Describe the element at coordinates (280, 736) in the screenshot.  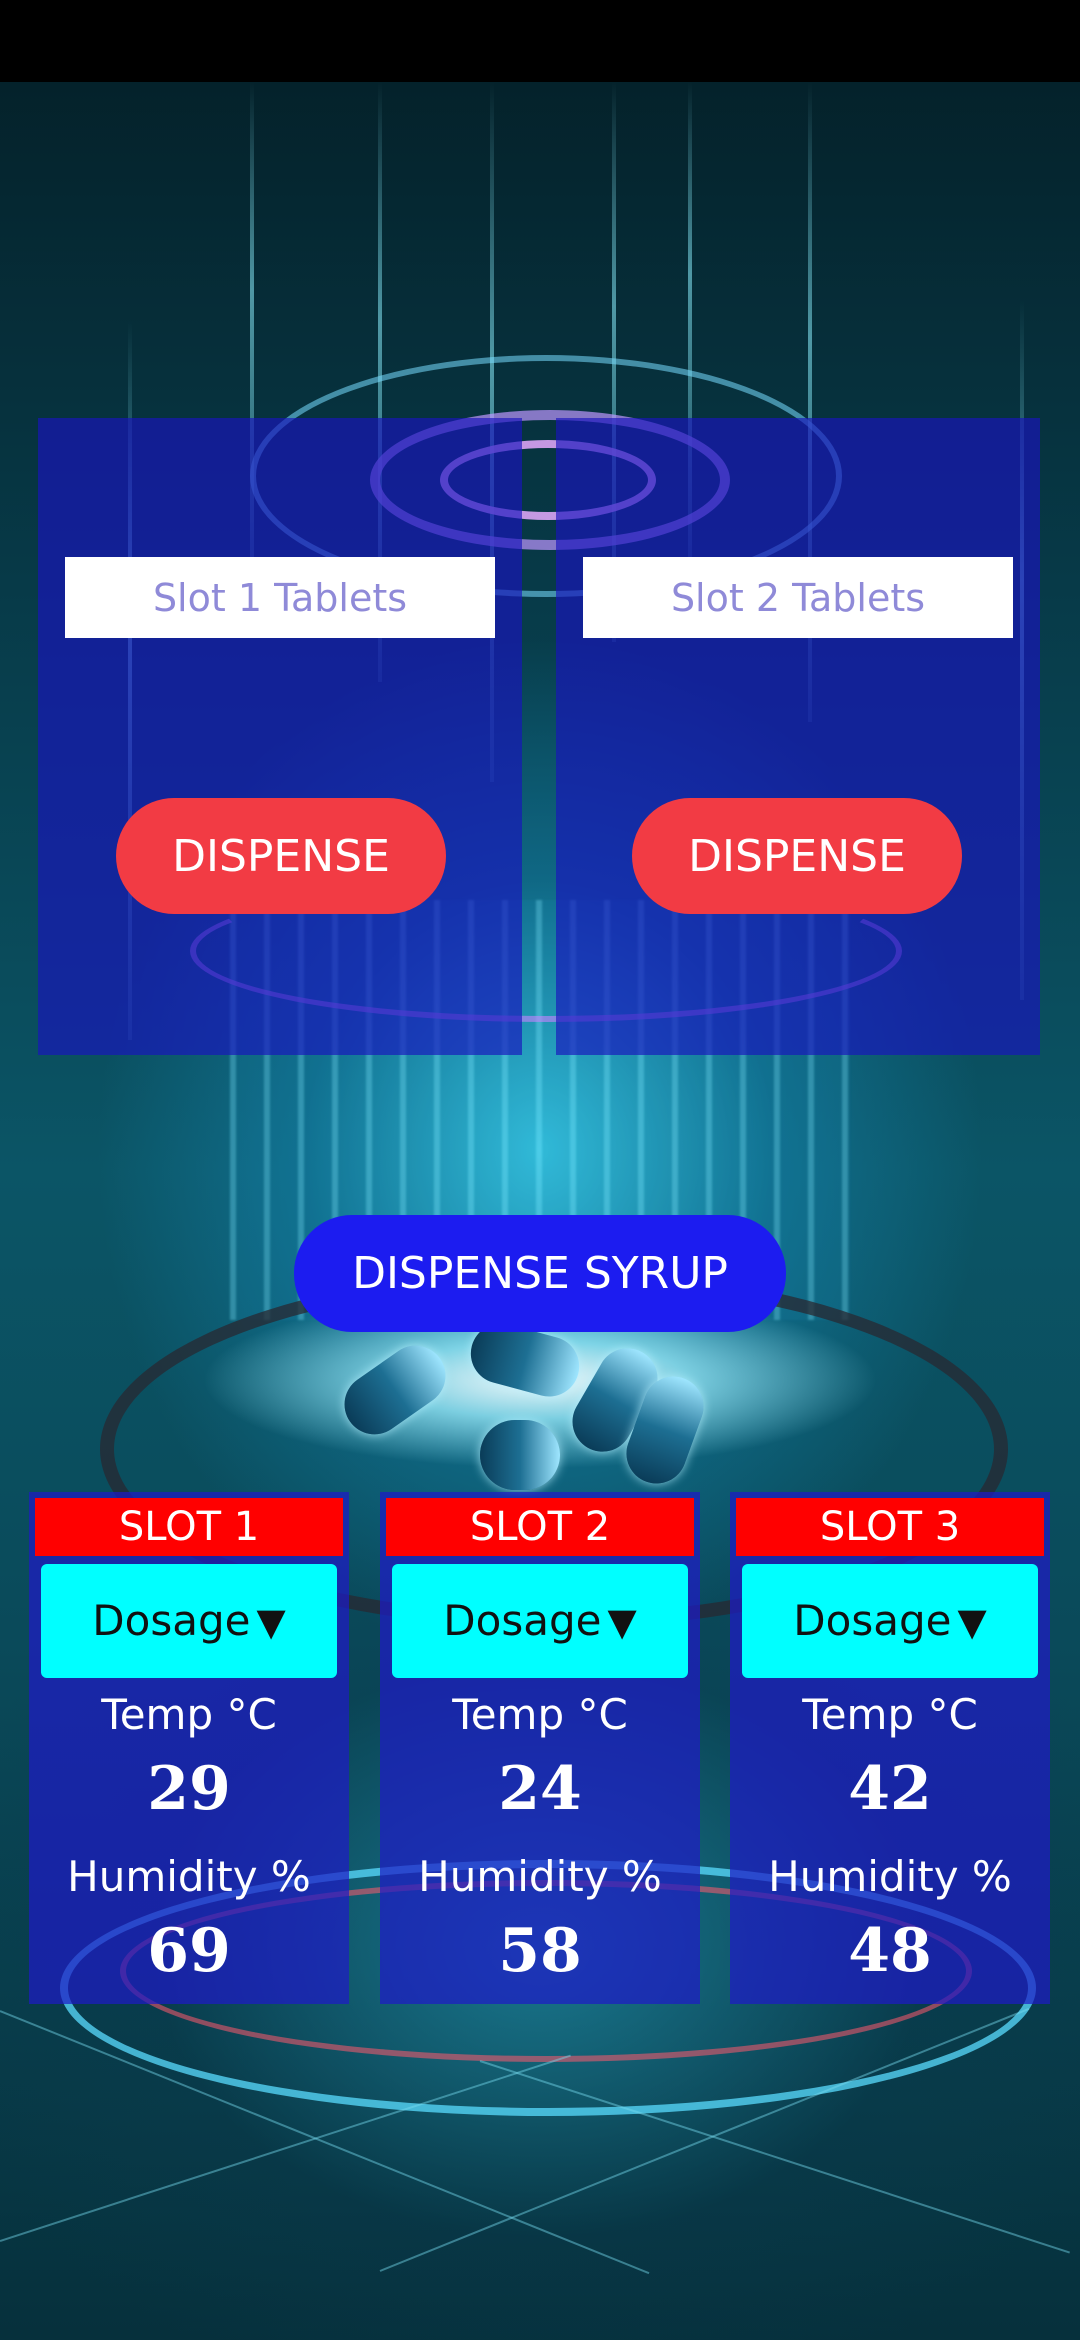
I see `tablet-panel-slot-1: DISPENSE` at that location.